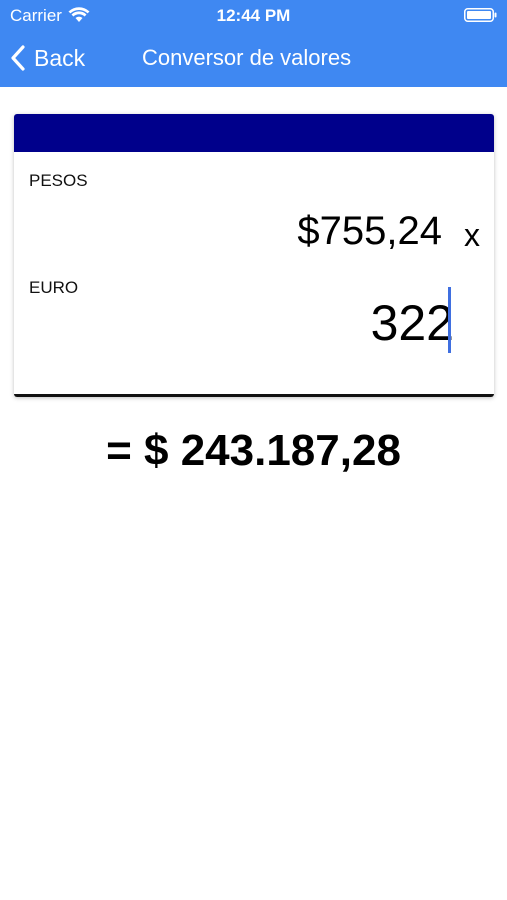 The width and height of the screenshot is (507, 900). What do you see at coordinates (369, 231) in the screenshot?
I see `pesos-rate-value: $755,24` at bounding box center [369, 231].